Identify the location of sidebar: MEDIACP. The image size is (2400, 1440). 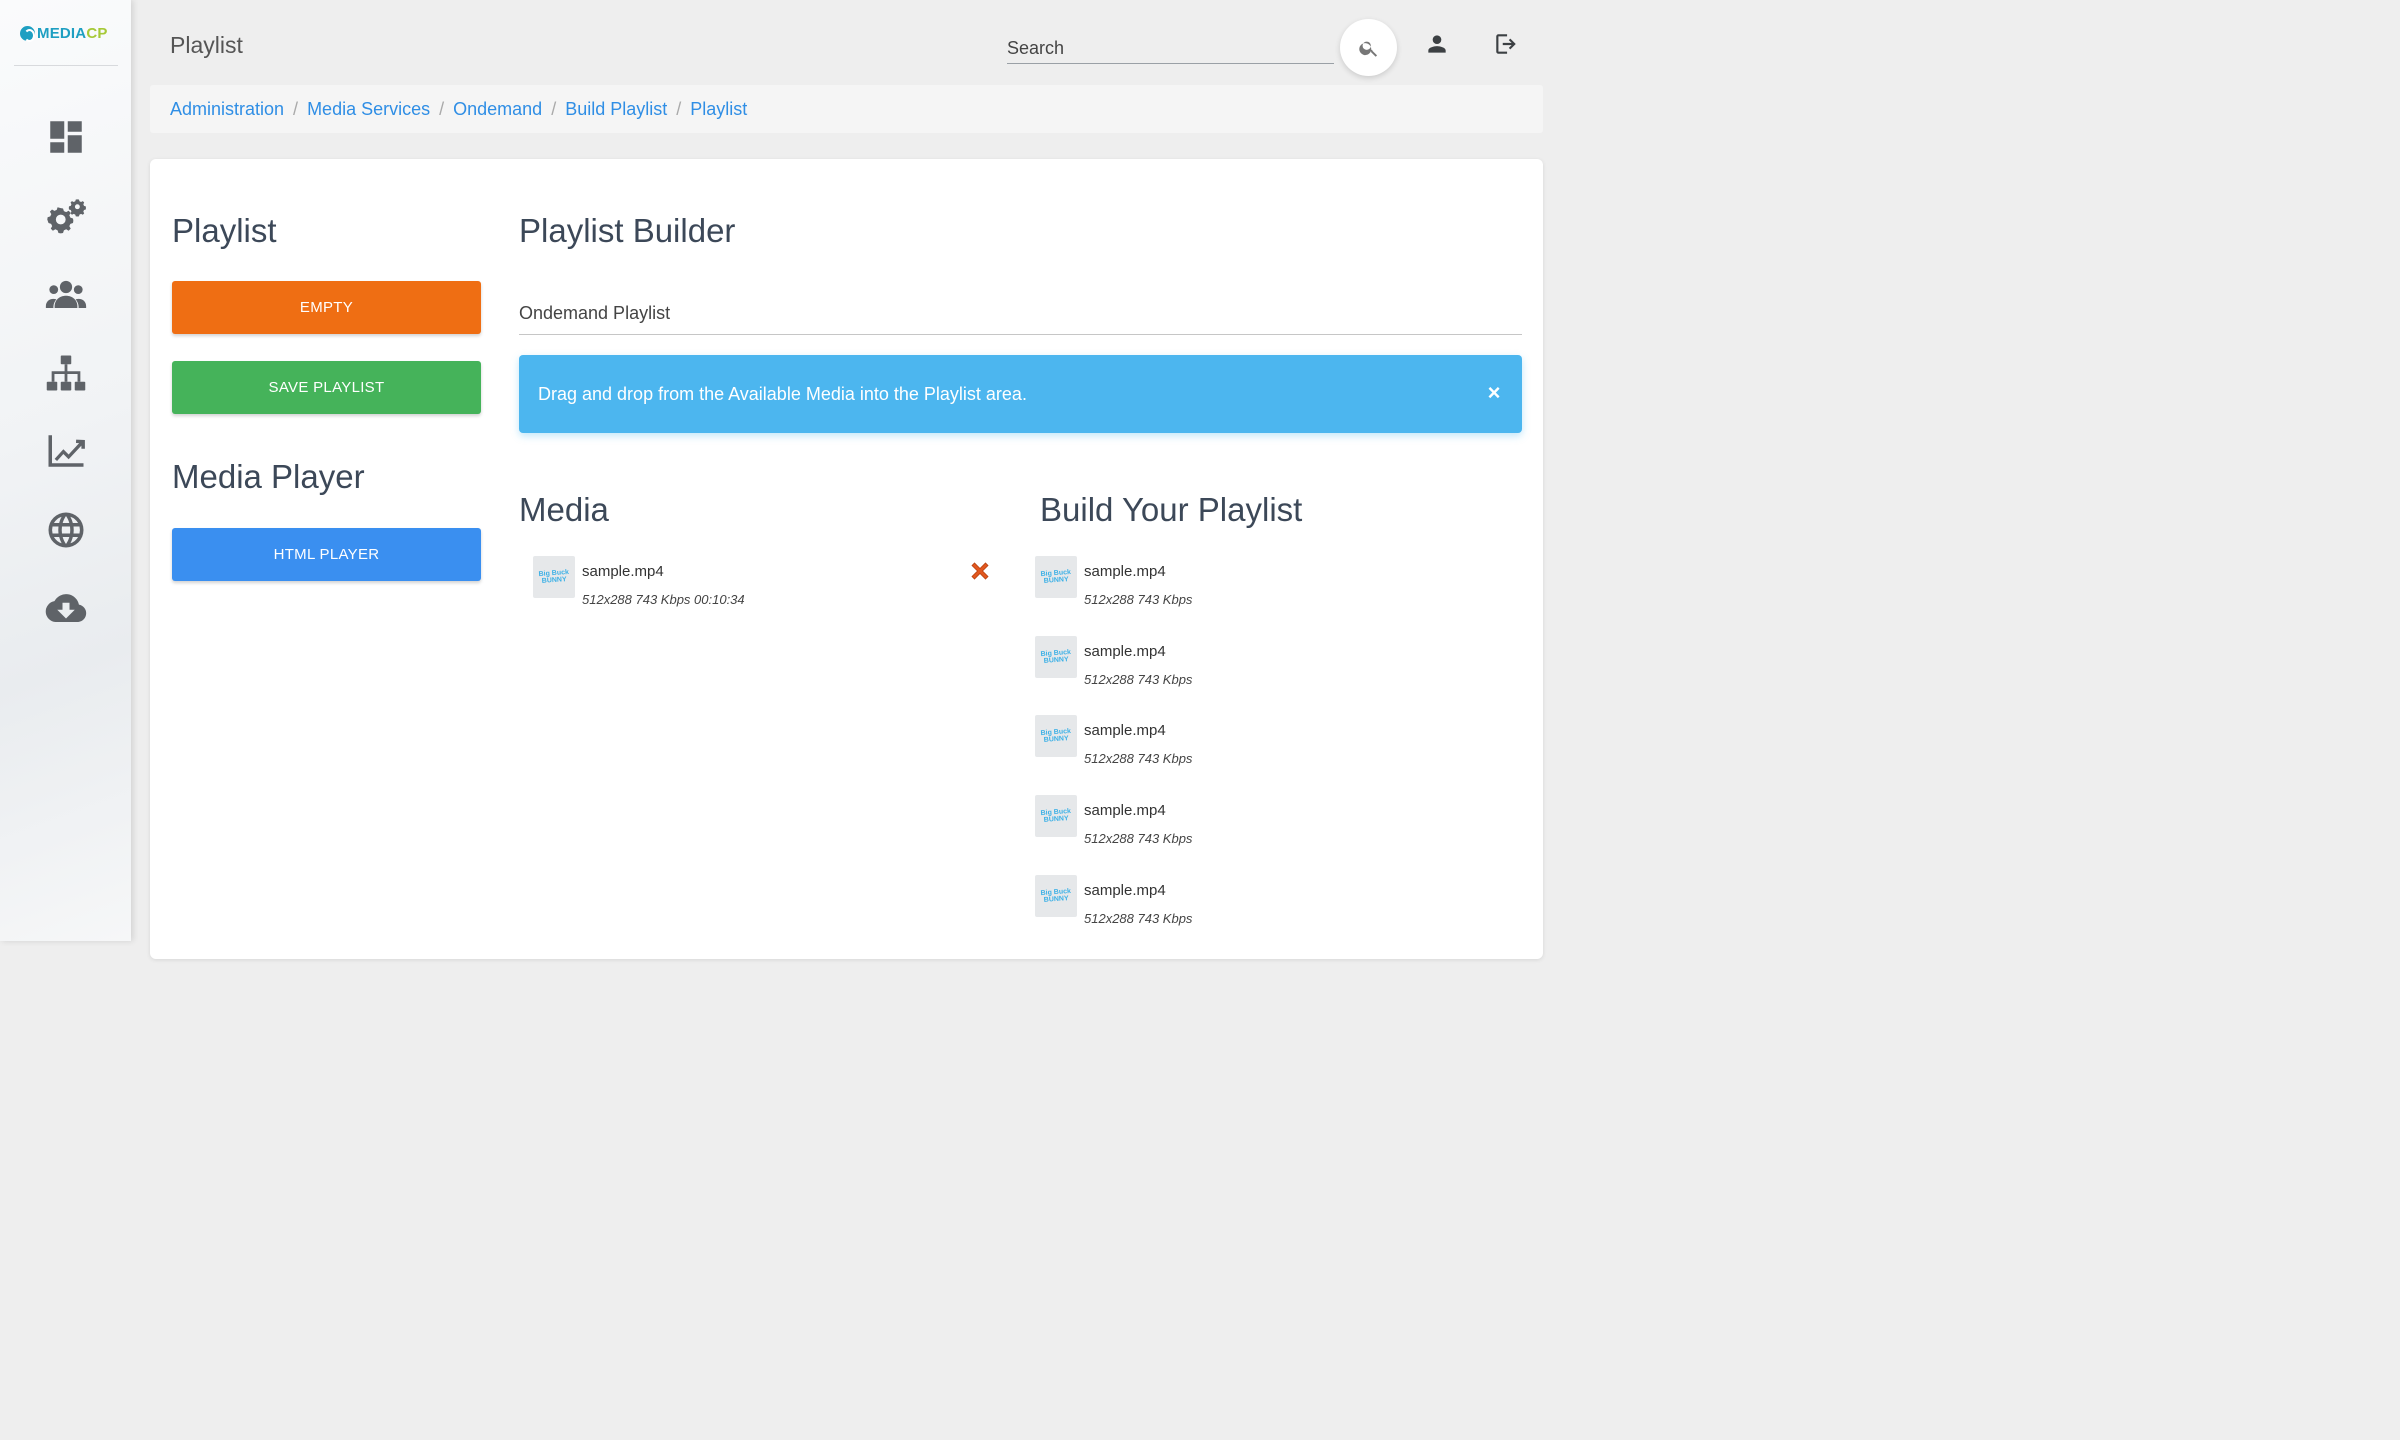
(65, 470).